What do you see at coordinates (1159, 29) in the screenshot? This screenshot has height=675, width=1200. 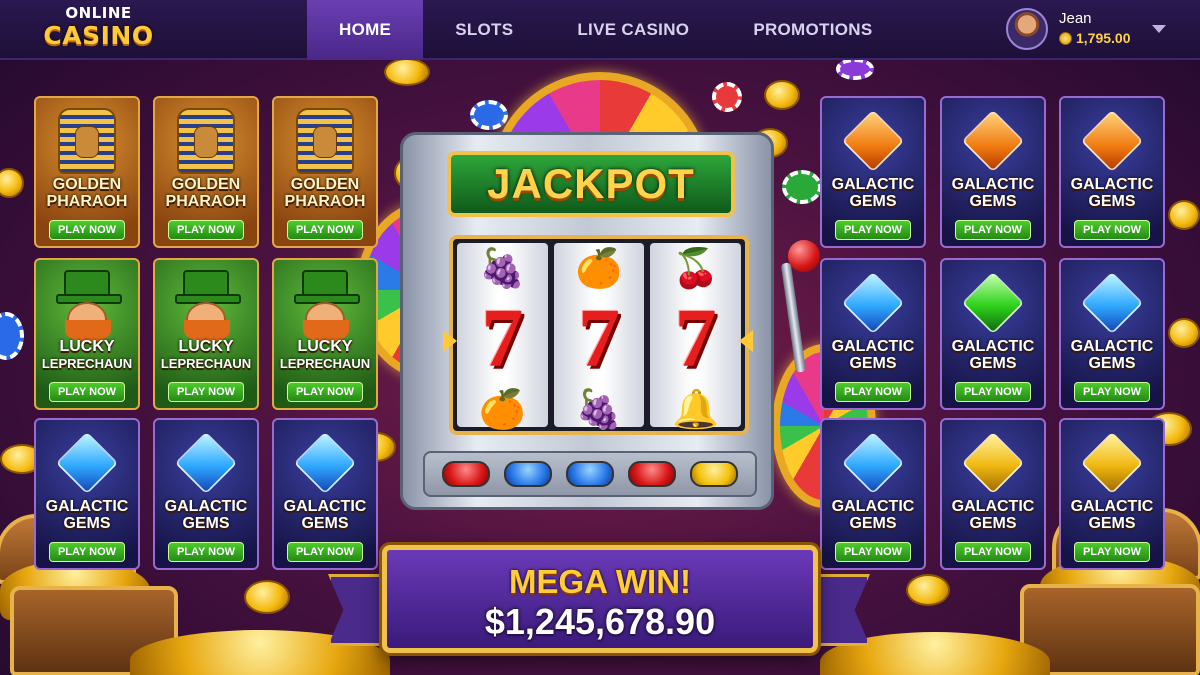 I see `chevron-down-icon` at bounding box center [1159, 29].